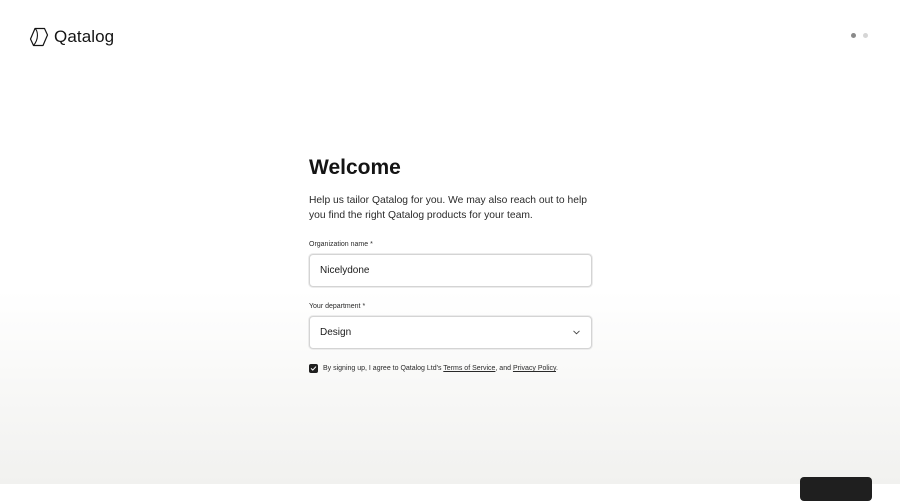 The width and height of the screenshot is (900, 501). I want to click on department-label: Your department *, so click(337, 306).